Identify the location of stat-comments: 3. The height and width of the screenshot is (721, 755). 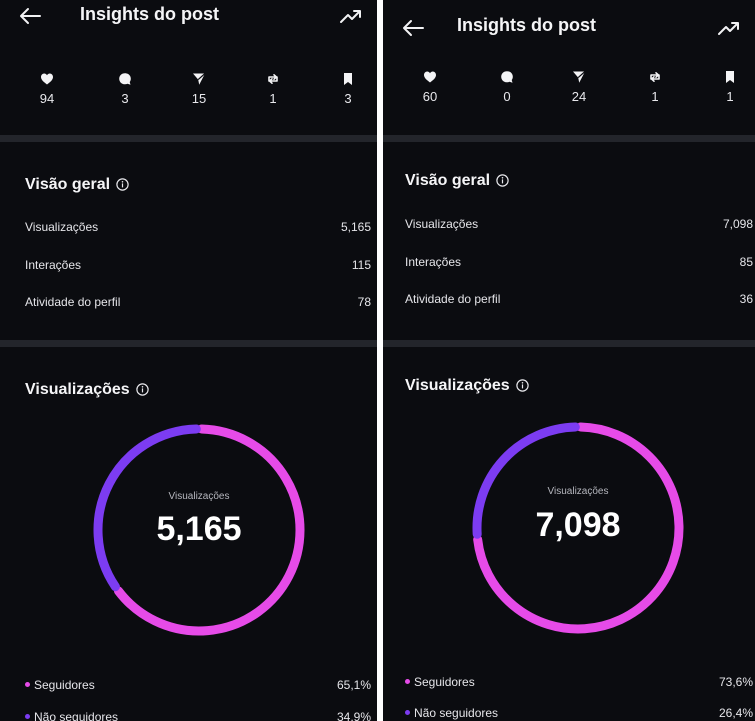
(125, 89).